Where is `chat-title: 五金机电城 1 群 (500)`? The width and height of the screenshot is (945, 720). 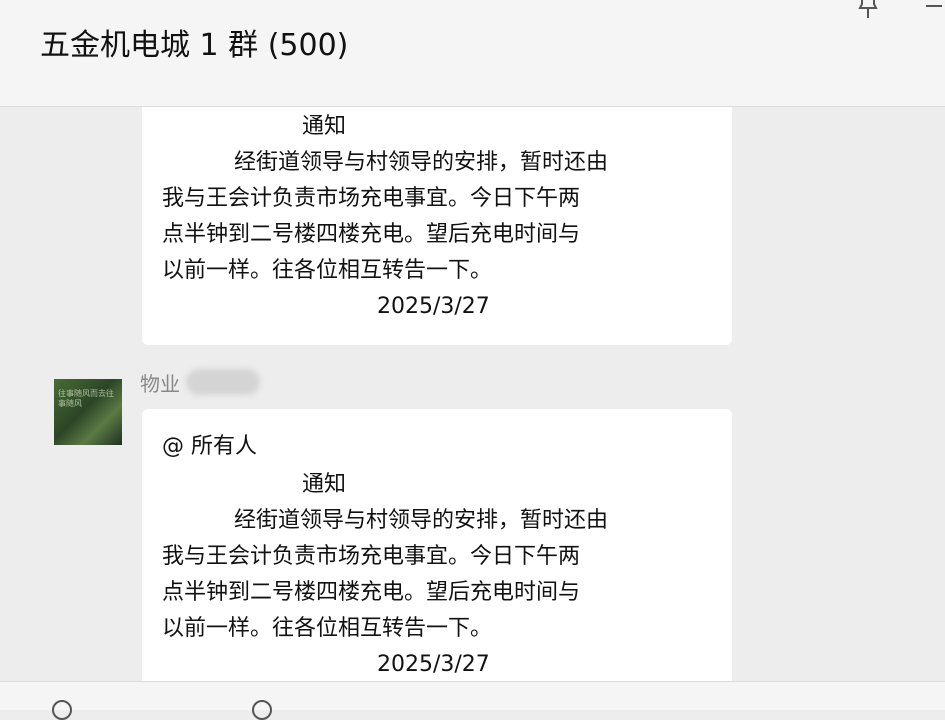 chat-title: 五金机电城 1 群 (500) is located at coordinates (194, 45).